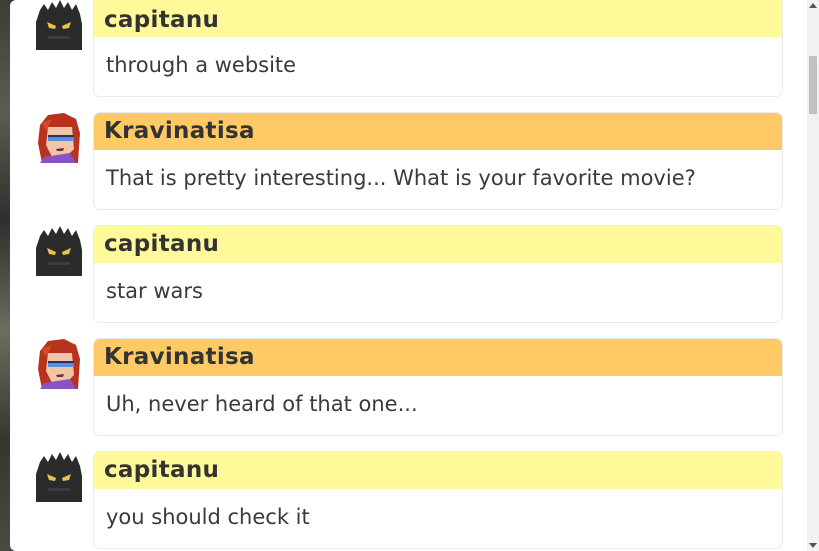  I want to click on message-card: capitanu you should check it, so click(438, 500).